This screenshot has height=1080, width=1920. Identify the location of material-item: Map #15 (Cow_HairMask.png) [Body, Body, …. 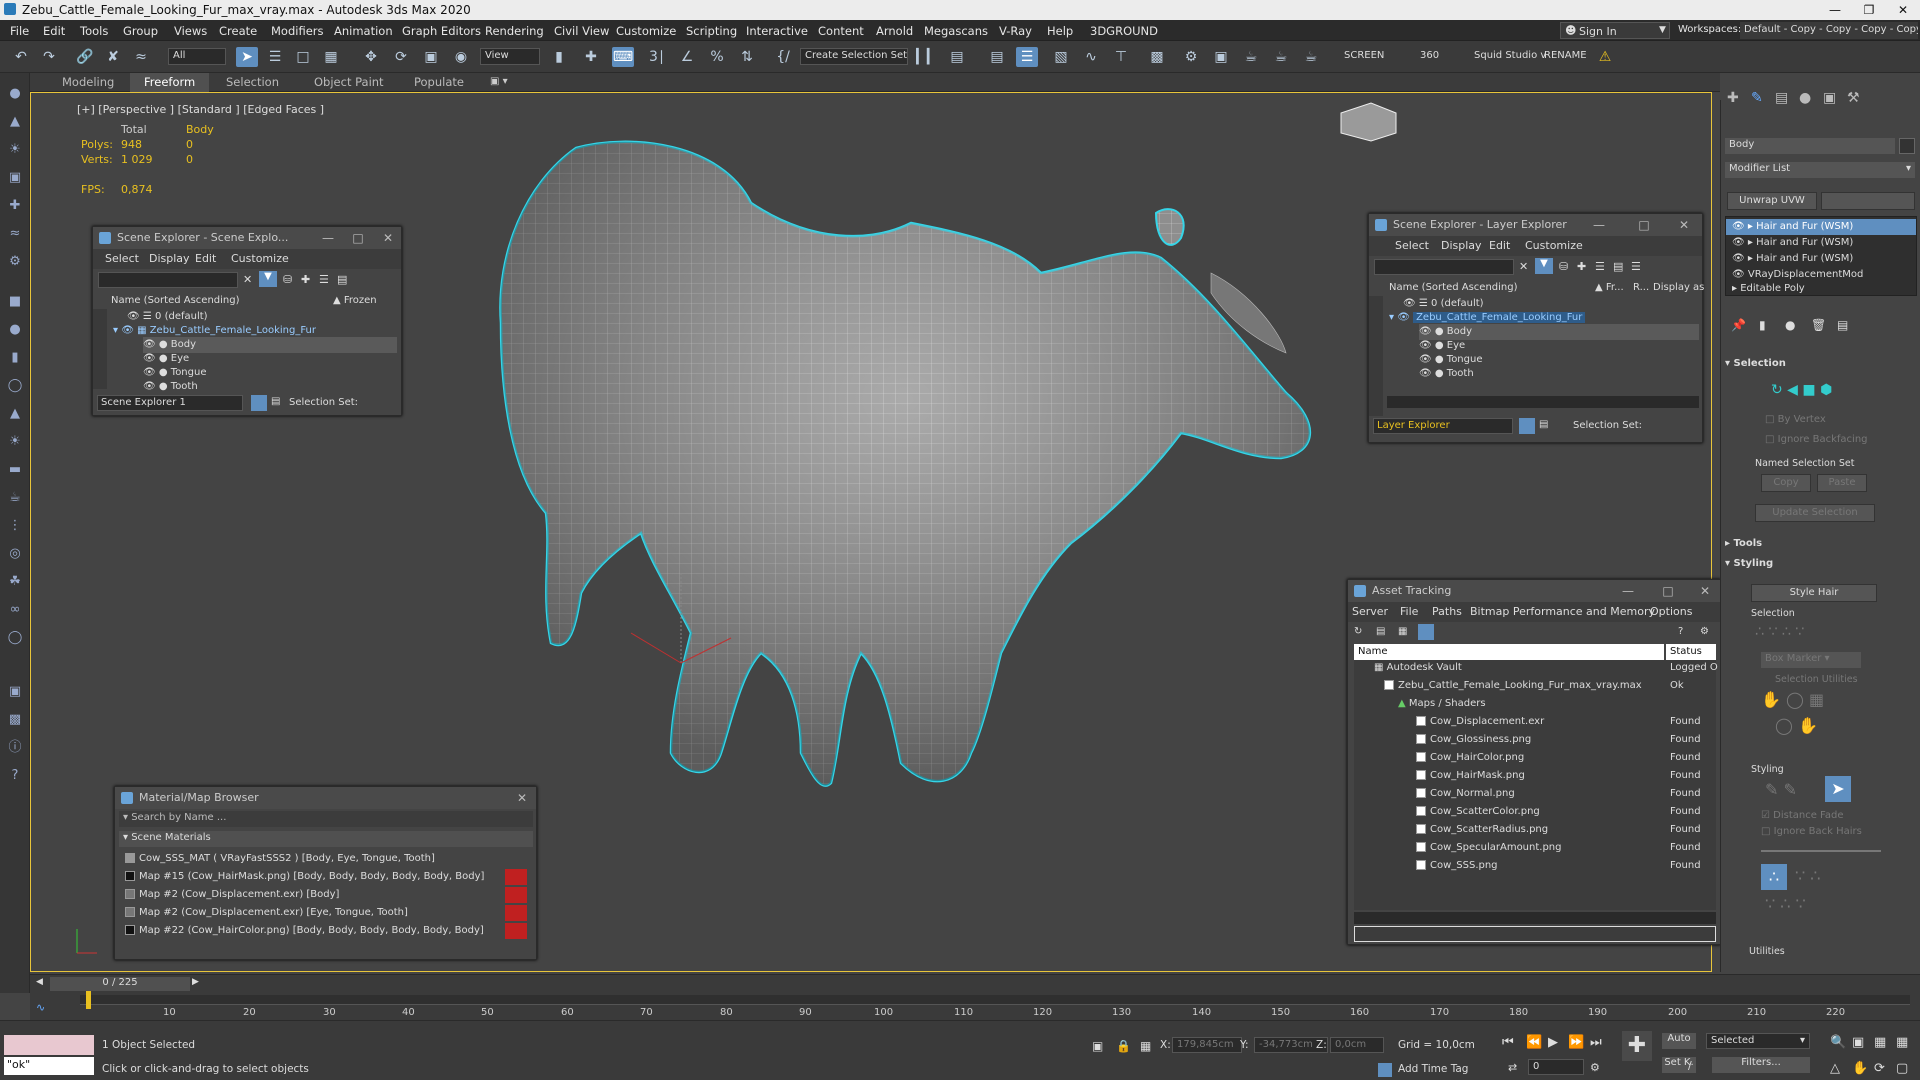
(325, 877).